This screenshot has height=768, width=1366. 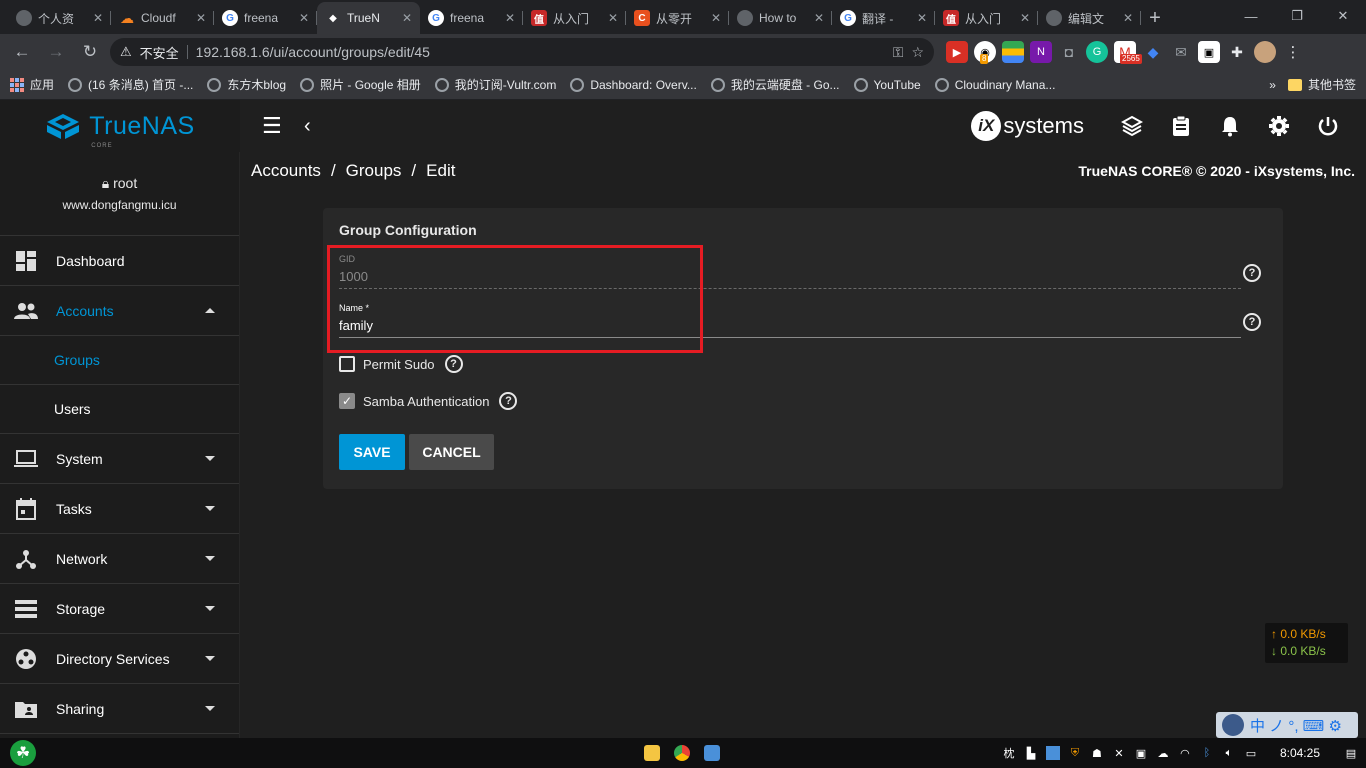 I want to click on bookmark-apps: 应用, so click(x=32, y=84).